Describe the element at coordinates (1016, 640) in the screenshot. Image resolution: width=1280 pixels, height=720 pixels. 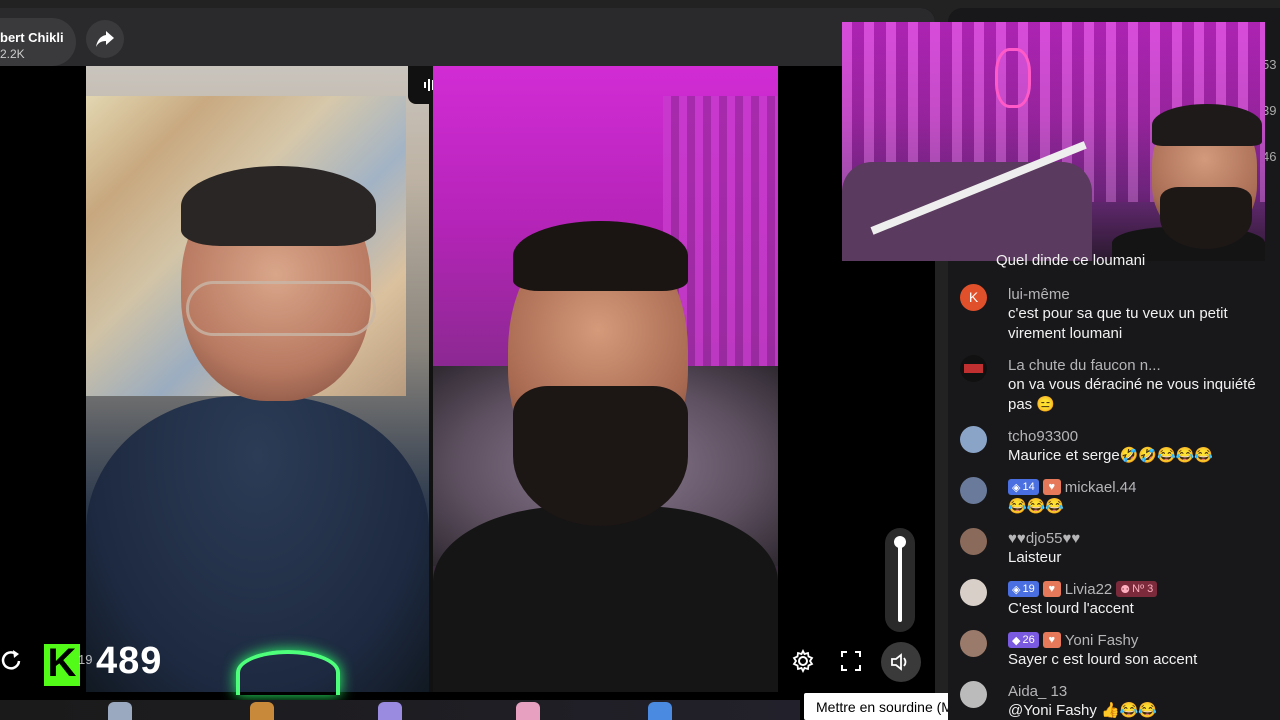
I see `diamond-icon: ◆` at that location.